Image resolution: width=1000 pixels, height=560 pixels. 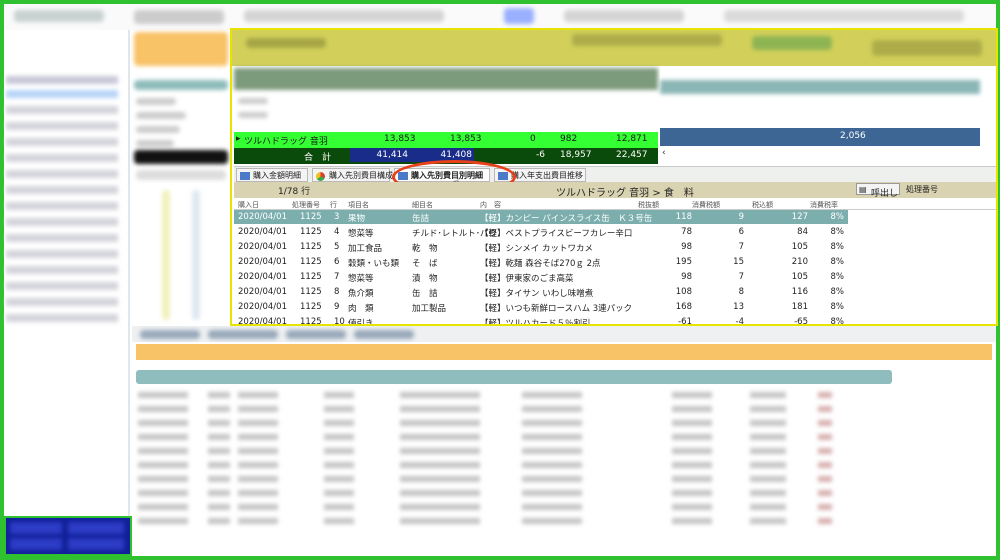 I want to click on secondary-panel, so click(x=182, y=178).